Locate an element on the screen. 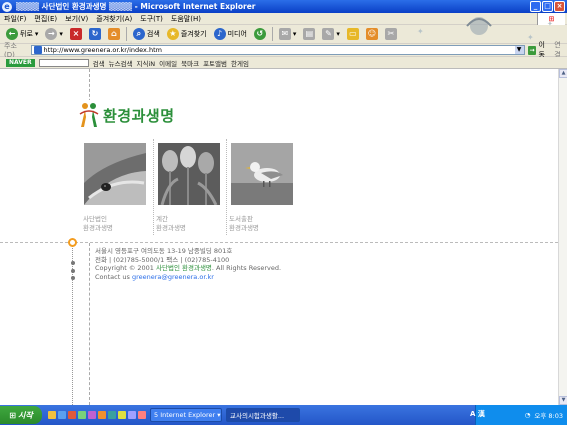 This screenshot has height=425, width=567. caption-line: 계간 is located at coordinates (162, 219).